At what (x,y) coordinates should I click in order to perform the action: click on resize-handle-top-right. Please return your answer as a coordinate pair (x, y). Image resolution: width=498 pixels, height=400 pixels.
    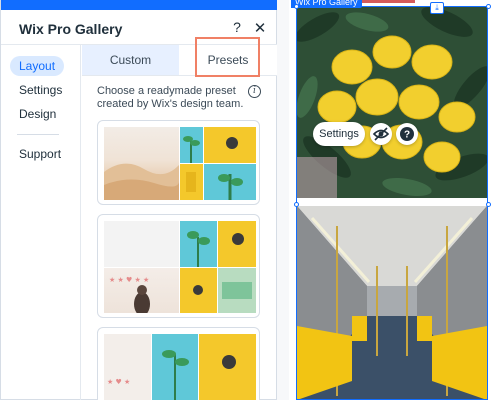
    Looking at the image, I should click on (488, 6).